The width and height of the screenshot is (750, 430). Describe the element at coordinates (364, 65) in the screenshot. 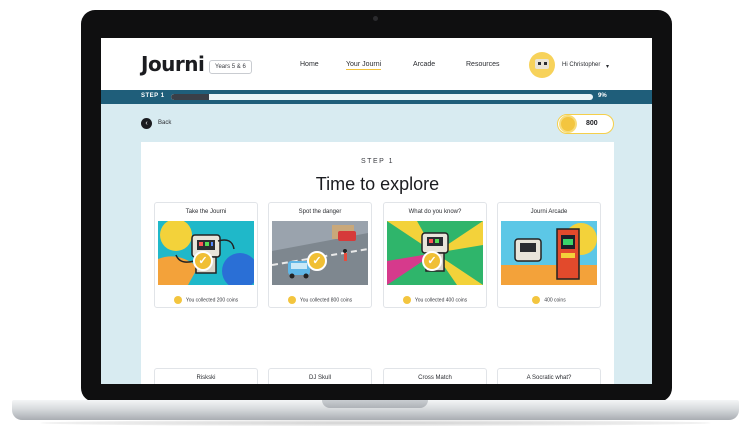

I see `nav-your-journi: Your Journi` at that location.